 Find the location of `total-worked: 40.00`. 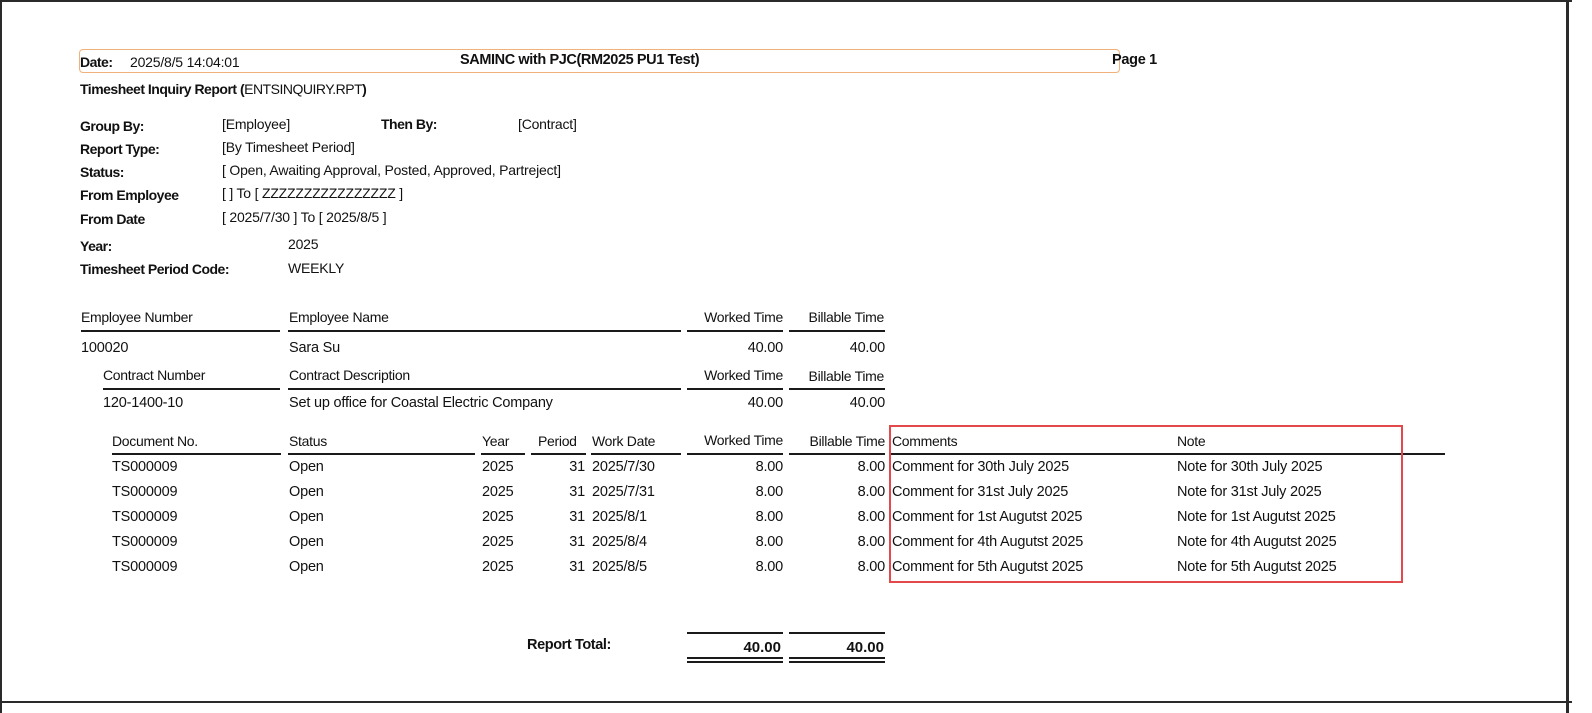

total-worked: 40.00 is located at coordinates (762, 647).